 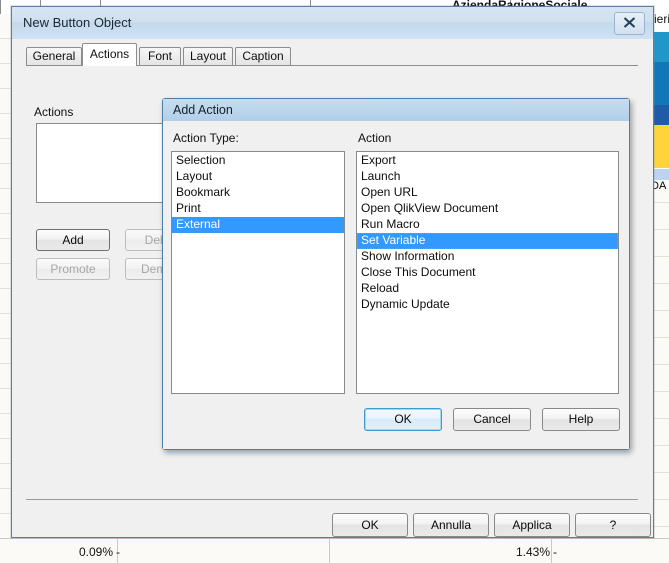 I want to click on tab-actions: Actions, so click(x=109, y=54).